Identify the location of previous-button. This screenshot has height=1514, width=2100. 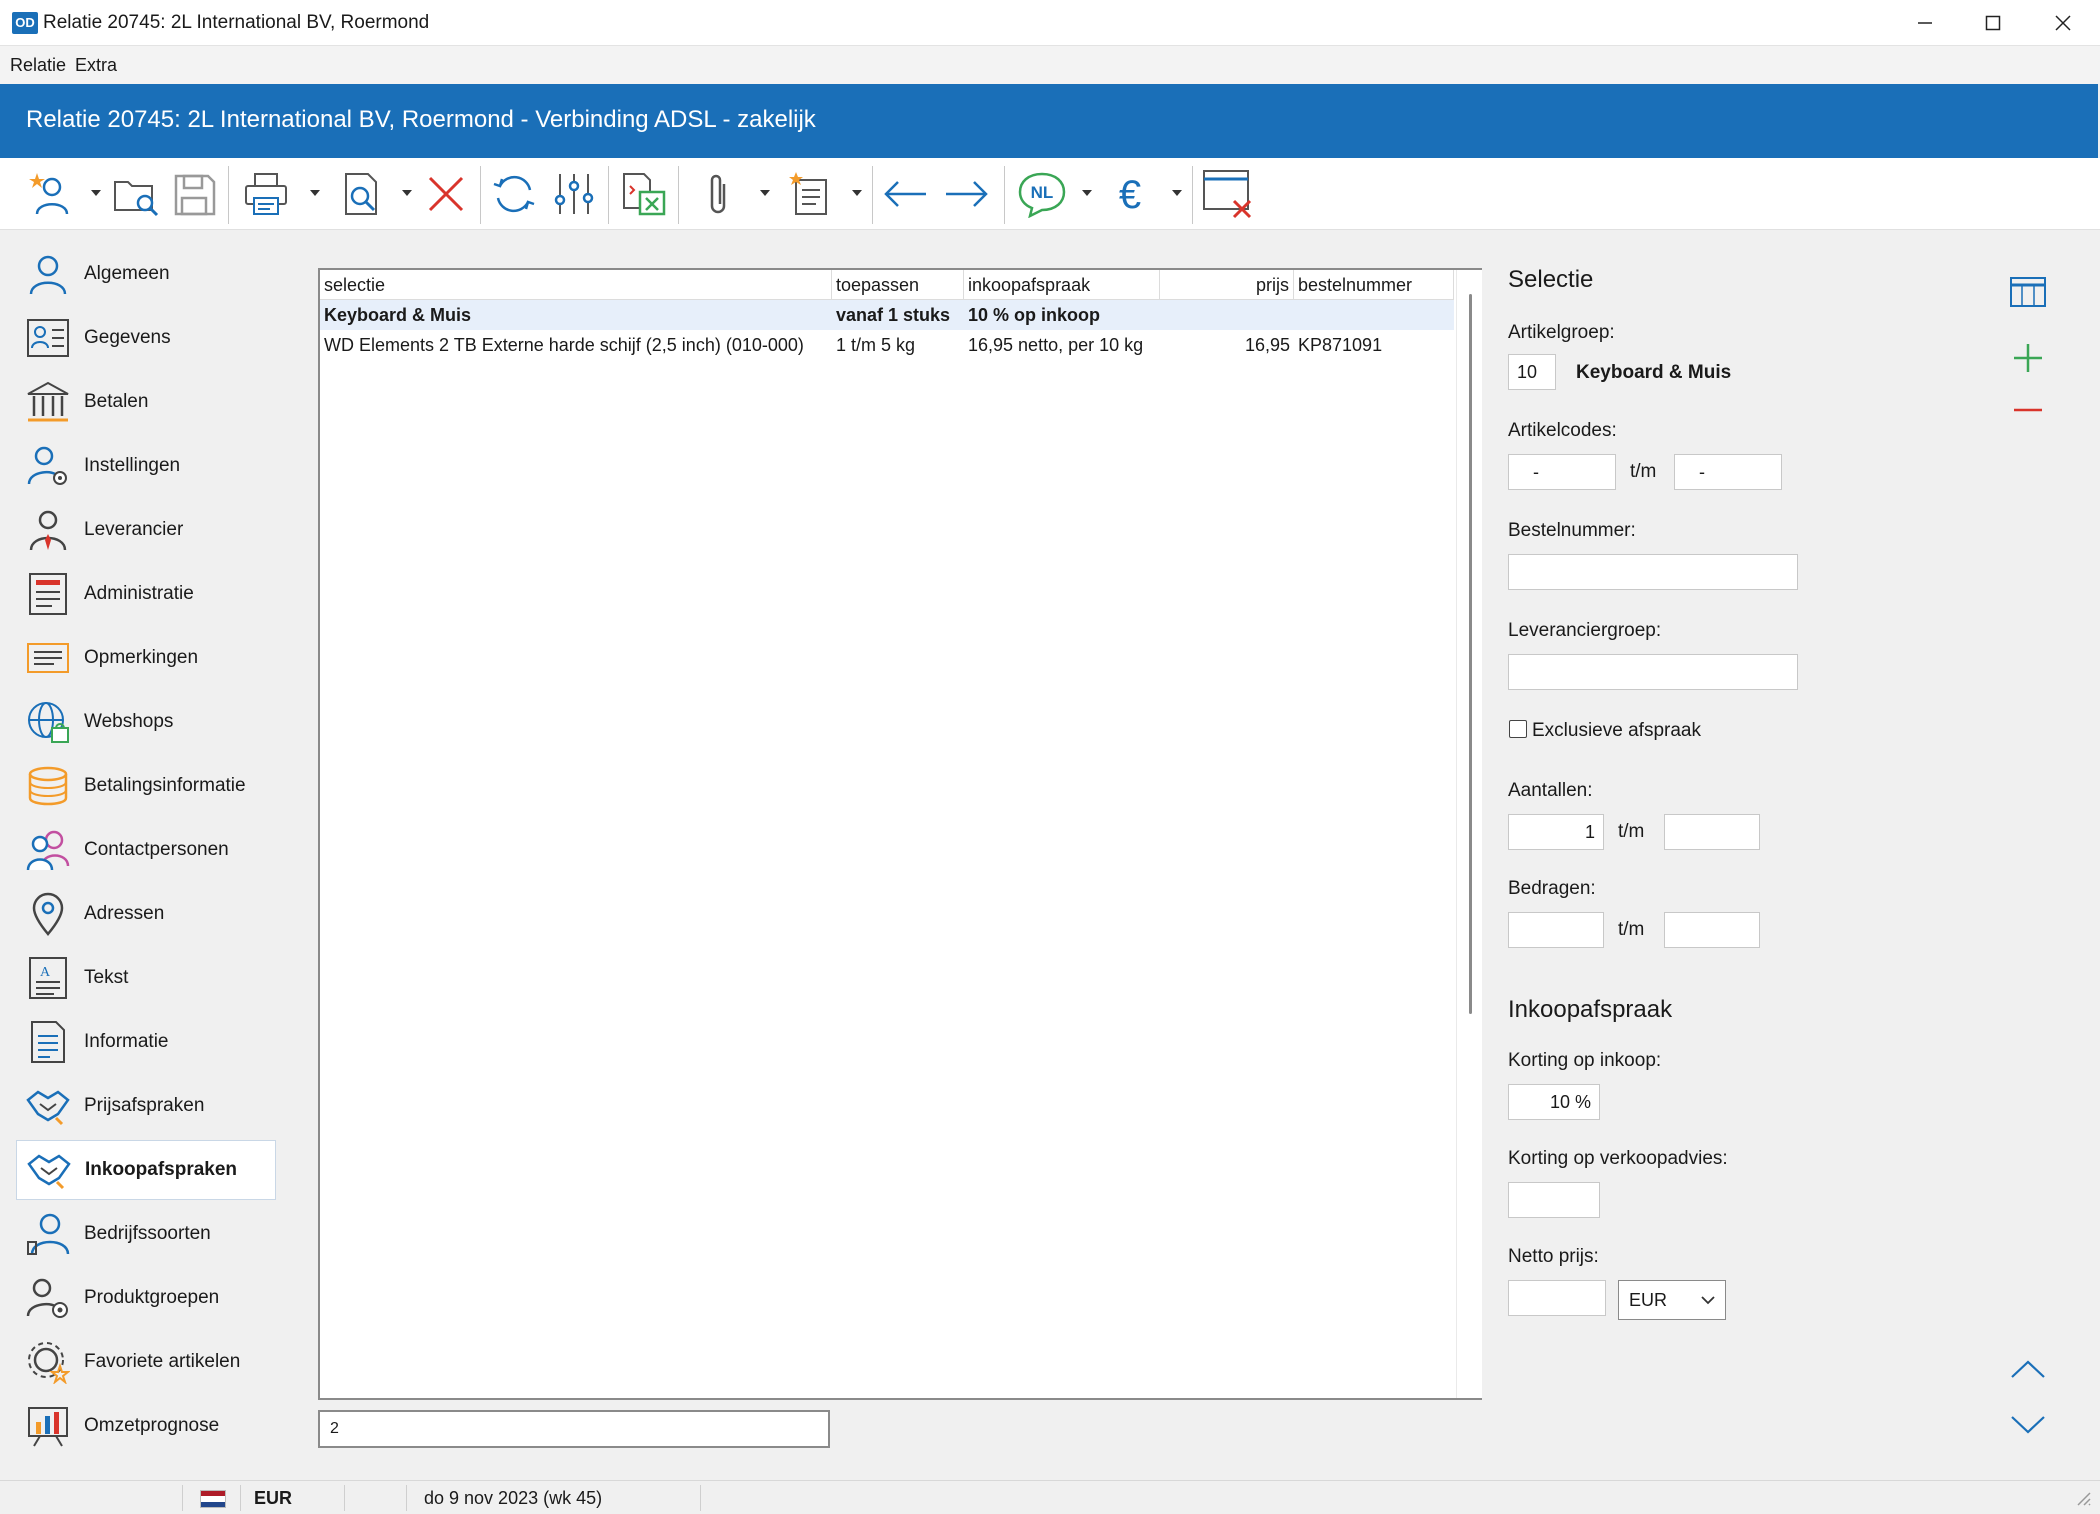
(906, 194).